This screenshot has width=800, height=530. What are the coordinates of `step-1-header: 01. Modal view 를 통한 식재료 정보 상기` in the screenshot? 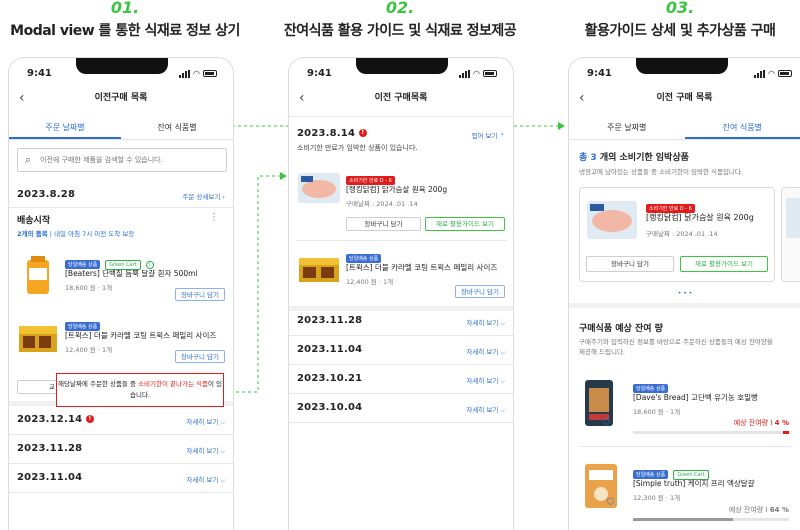 It's located at (125, 20).